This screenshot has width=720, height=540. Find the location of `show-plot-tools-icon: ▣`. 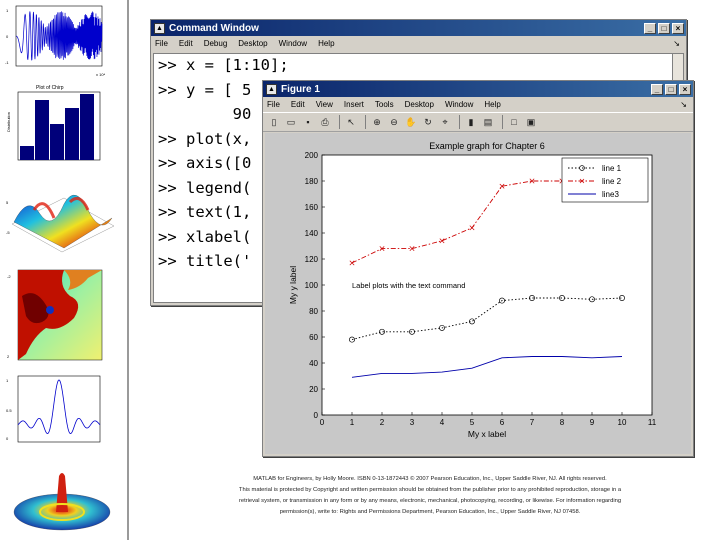

show-plot-tools-icon: ▣ is located at coordinates (531, 122).